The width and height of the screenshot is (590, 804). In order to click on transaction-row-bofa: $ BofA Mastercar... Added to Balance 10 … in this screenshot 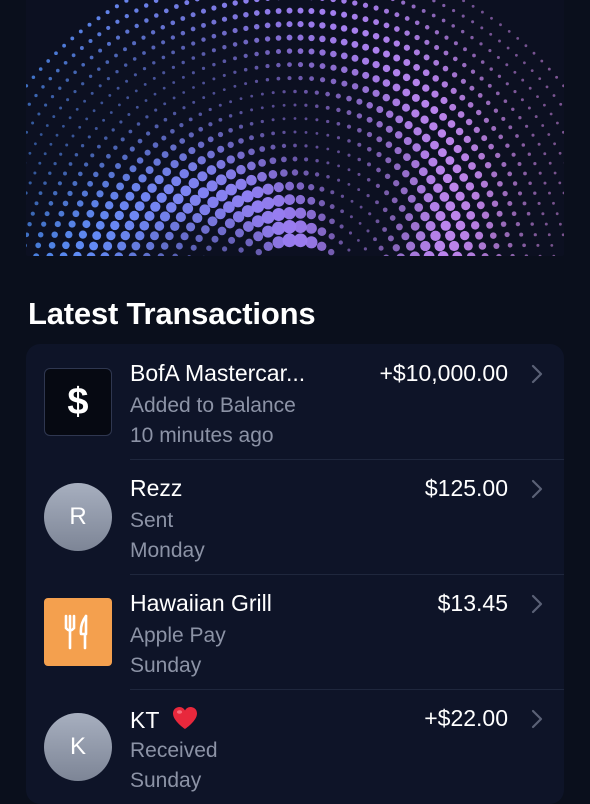, I will do `click(295, 401)`.